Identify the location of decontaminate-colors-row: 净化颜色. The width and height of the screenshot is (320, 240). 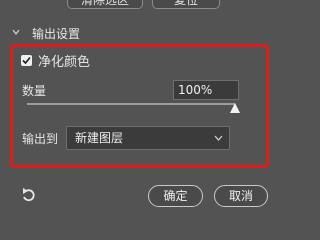
(55, 60).